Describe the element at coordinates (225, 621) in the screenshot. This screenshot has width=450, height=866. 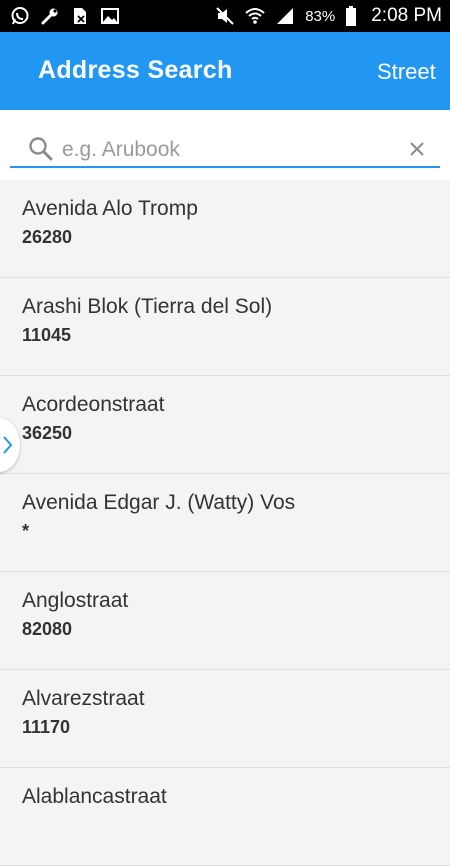
I see `list-item: Anglostraat 82080` at that location.